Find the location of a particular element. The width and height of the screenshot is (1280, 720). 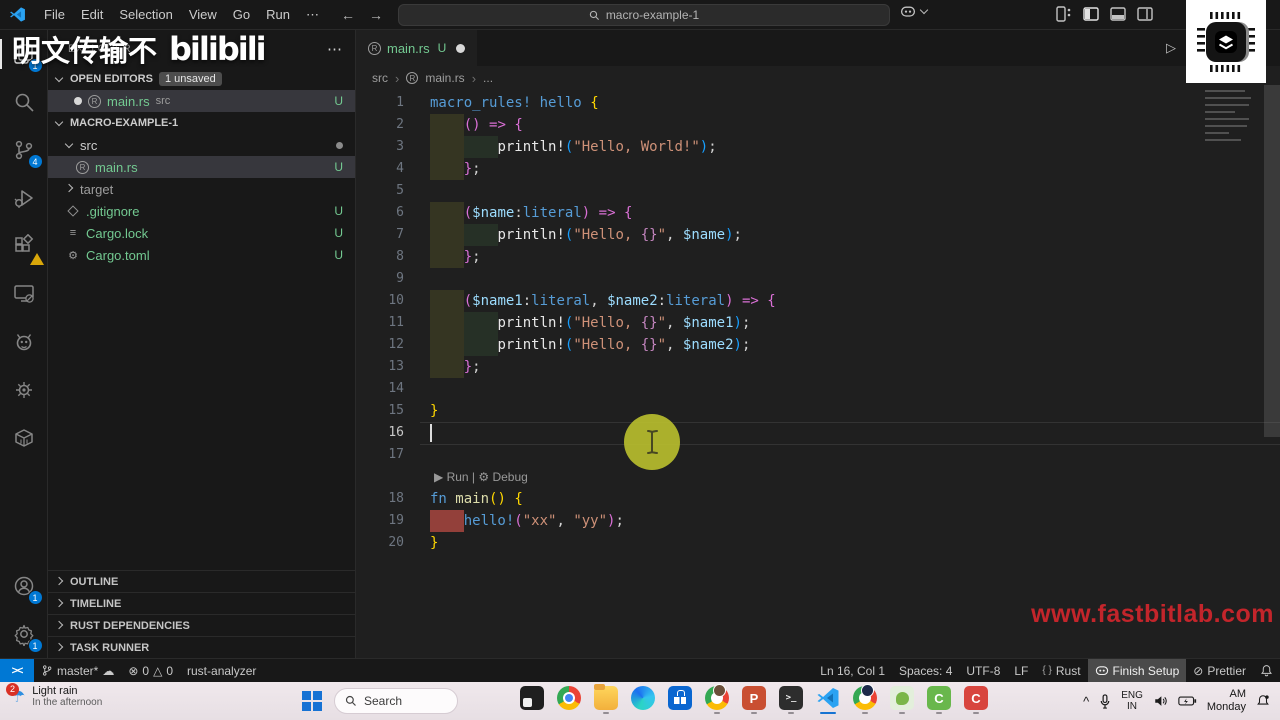

git-branch-icon is located at coordinates (47, 670).